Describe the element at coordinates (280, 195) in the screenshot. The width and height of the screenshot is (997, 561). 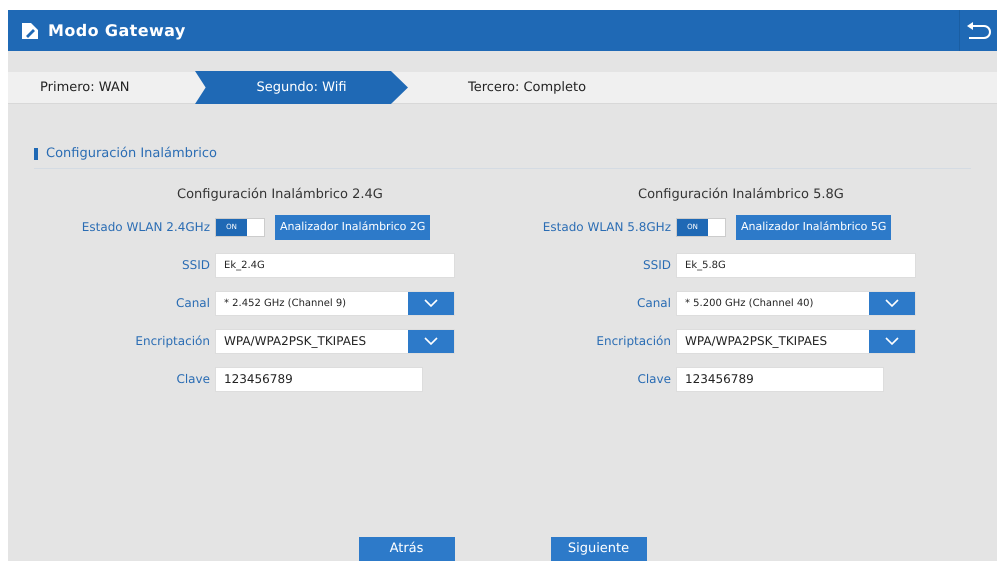
I see `panel-title: Configuración Inalámbrico 2.4G` at that location.